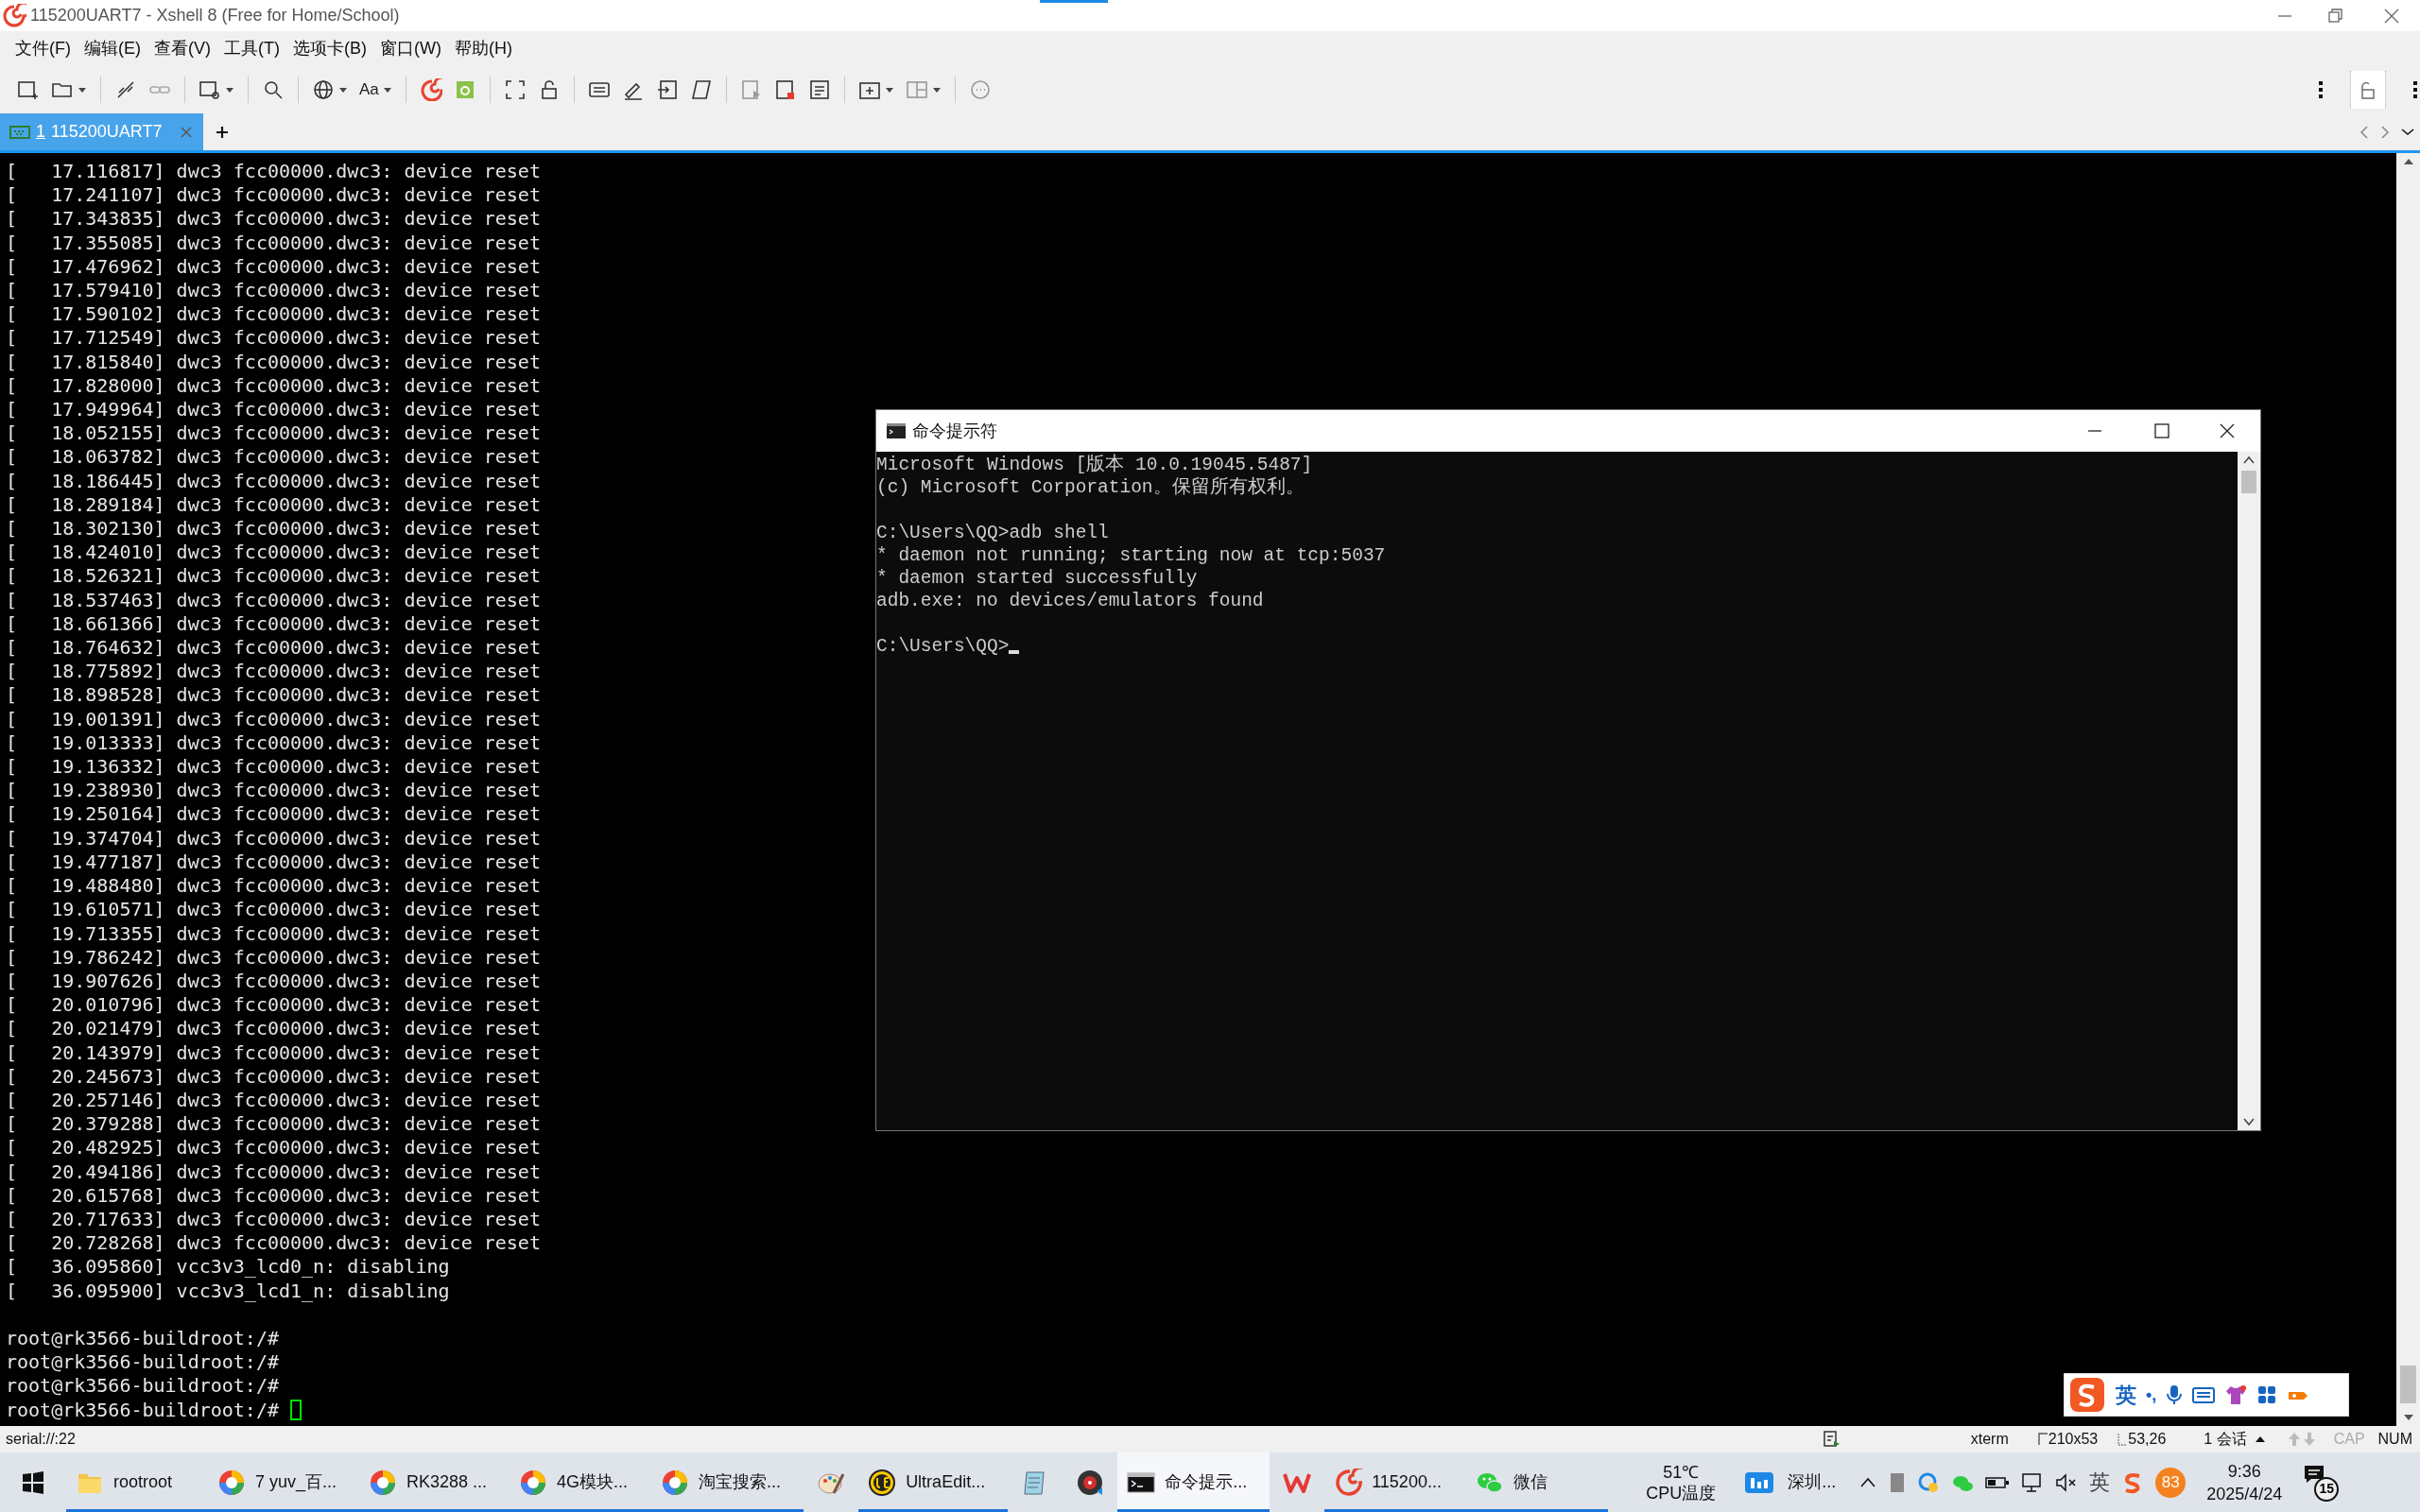 The height and width of the screenshot is (1512, 2420). I want to click on terminal-line: [ 20.717633] dwc3 fcc00000.dwc3: device reset, so click(273, 1219).